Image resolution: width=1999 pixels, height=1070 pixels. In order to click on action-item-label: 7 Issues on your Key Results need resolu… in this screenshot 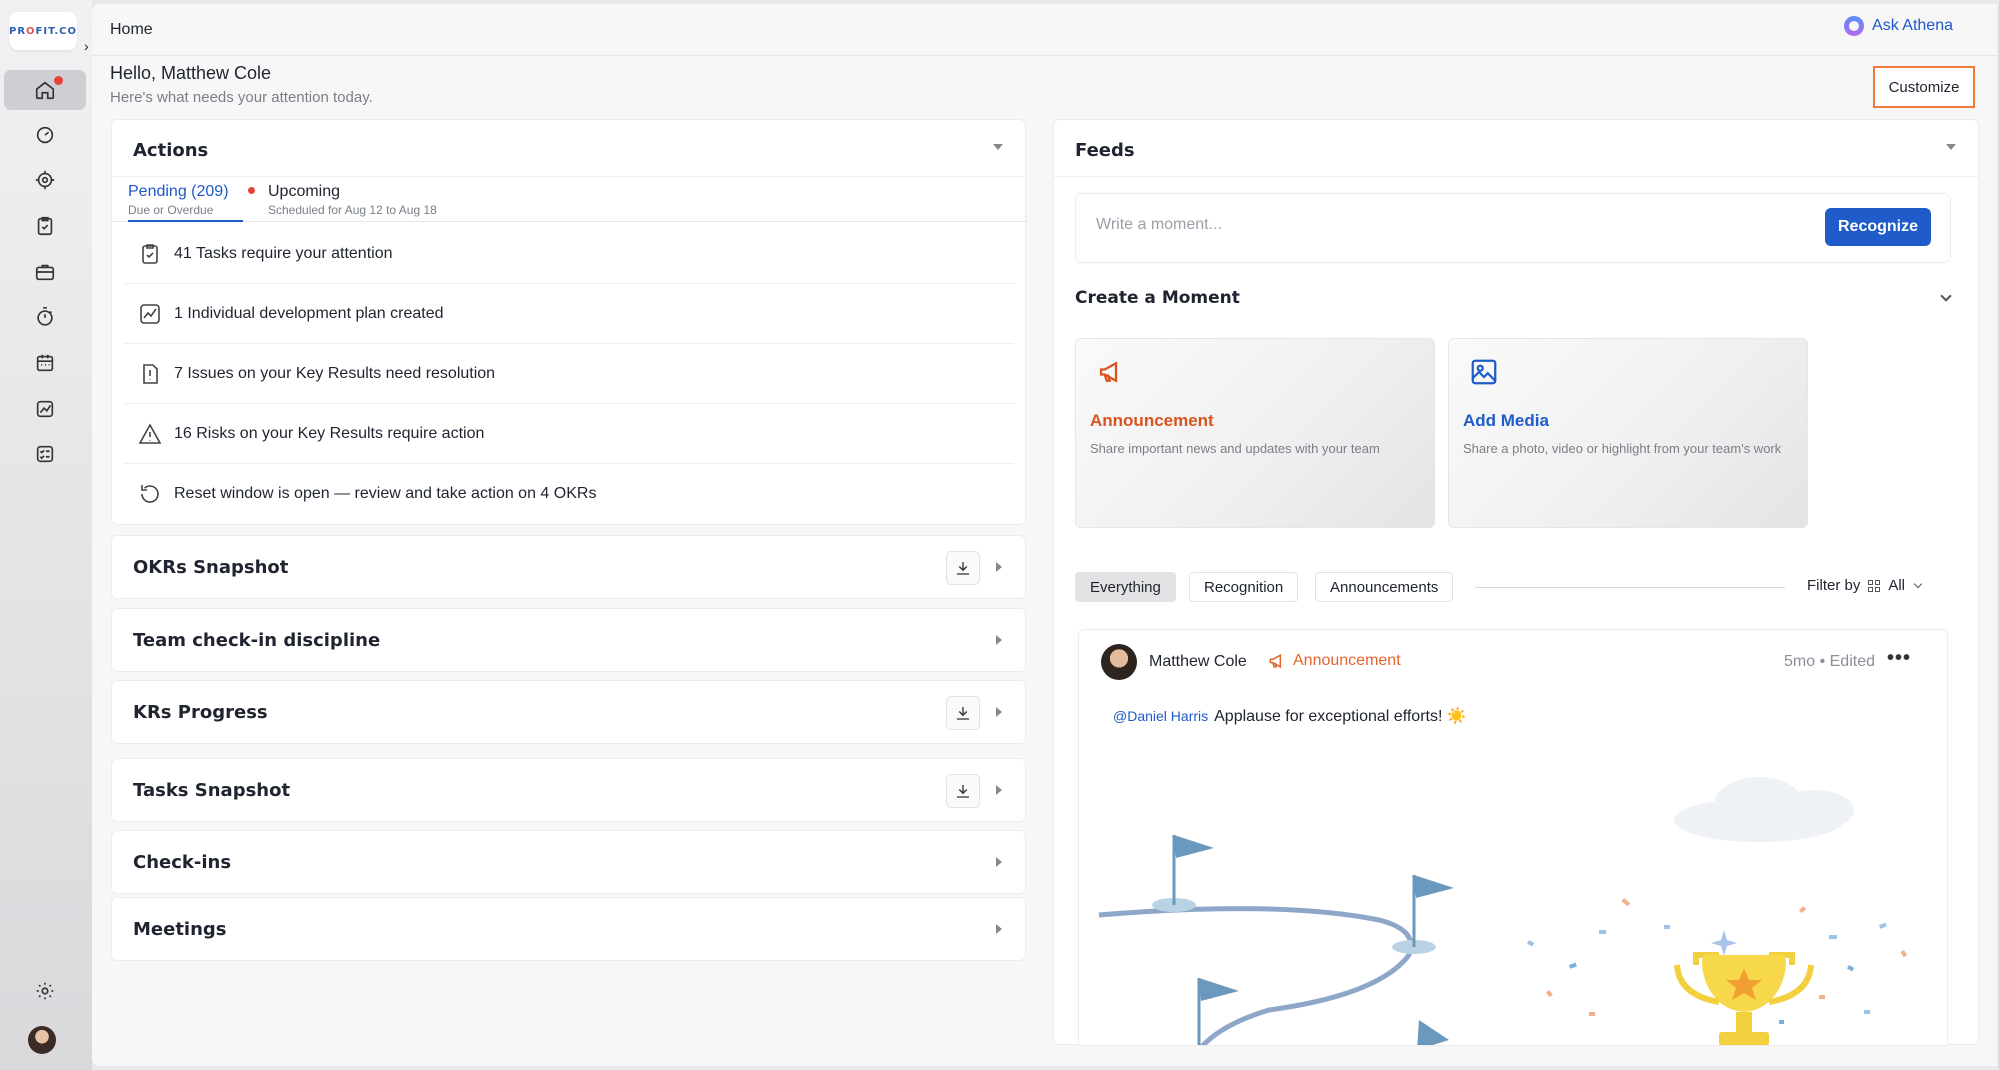, I will do `click(335, 373)`.